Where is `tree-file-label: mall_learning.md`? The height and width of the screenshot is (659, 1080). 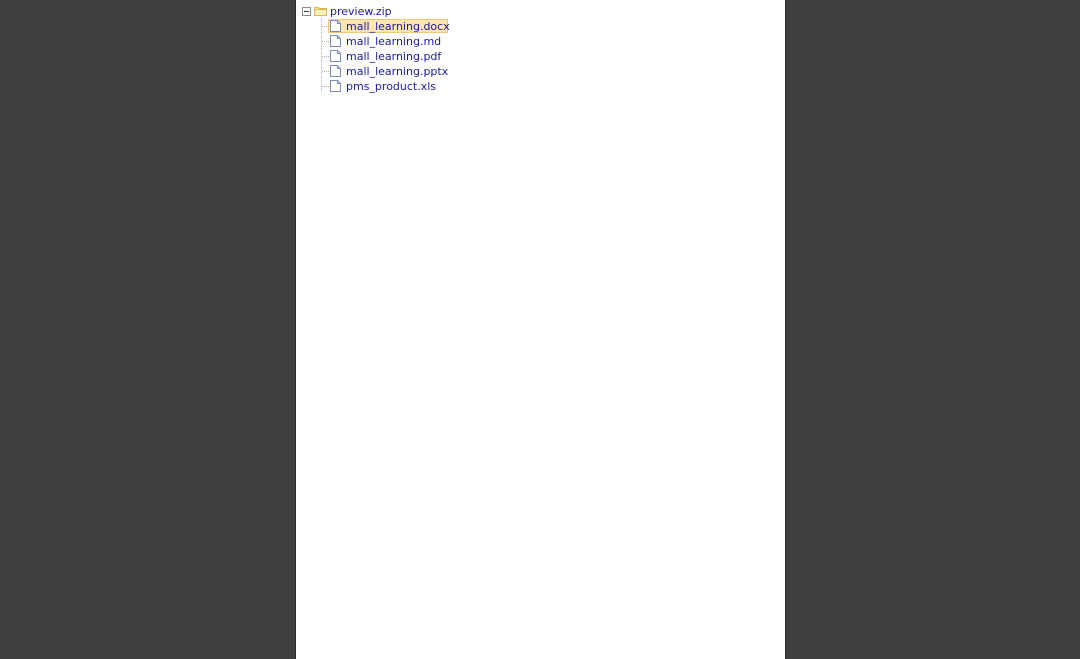
tree-file-label: mall_learning.md is located at coordinates (394, 42).